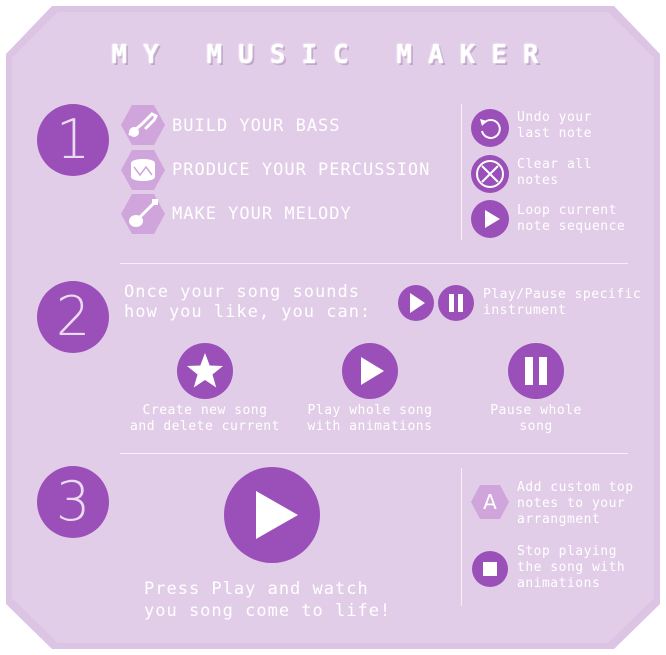  What do you see at coordinates (370, 418) in the screenshot?
I see `play-song-label: Play whole song with animations` at bounding box center [370, 418].